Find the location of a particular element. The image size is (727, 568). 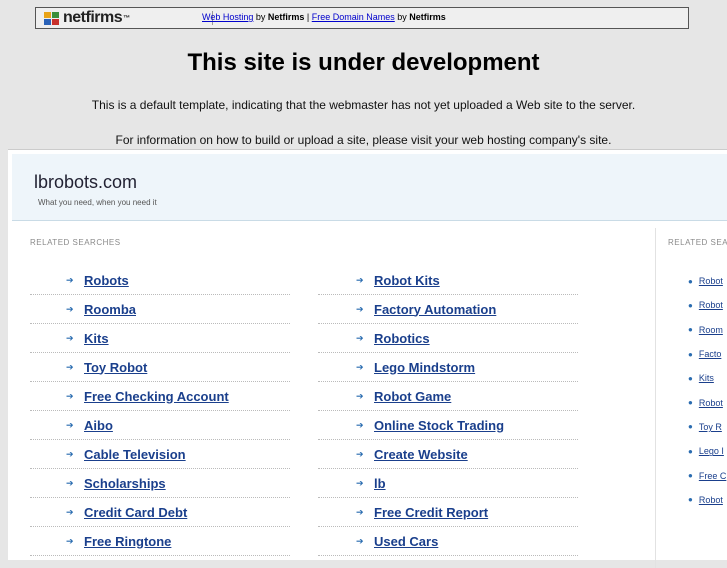

related-search-link: Roomba is located at coordinates (110, 309).